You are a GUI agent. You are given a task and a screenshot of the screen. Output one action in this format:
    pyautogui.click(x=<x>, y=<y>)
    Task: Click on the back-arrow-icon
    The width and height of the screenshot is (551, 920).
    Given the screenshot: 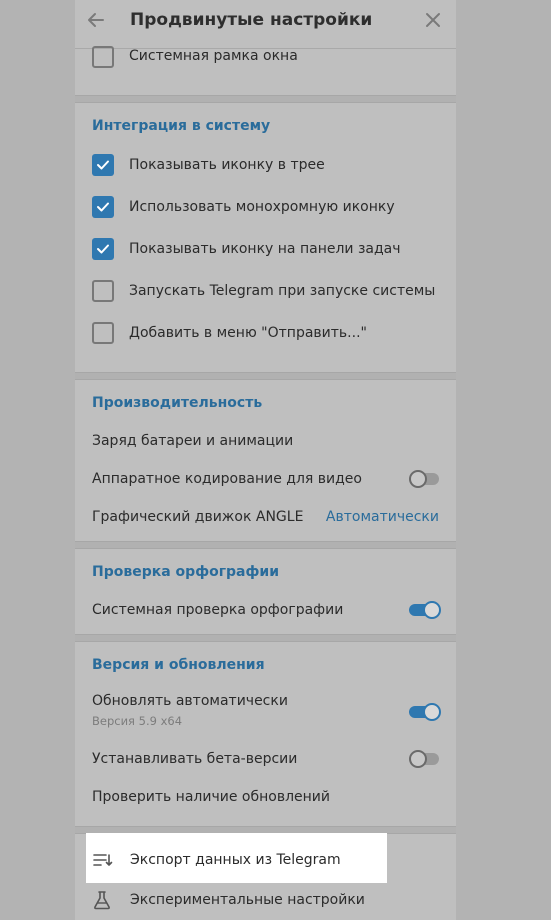 What is the action you would take?
    pyautogui.click(x=96, y=20)
    